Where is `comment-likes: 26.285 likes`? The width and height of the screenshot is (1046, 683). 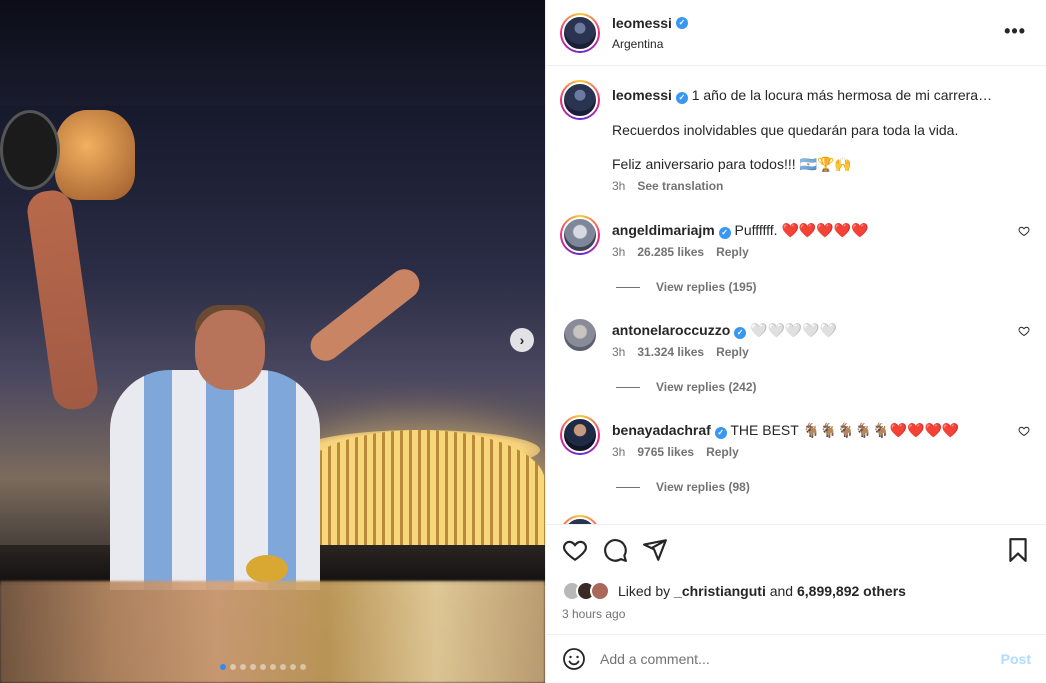 comment-likes: 26.285 likes is located at coordinates (670, 252).